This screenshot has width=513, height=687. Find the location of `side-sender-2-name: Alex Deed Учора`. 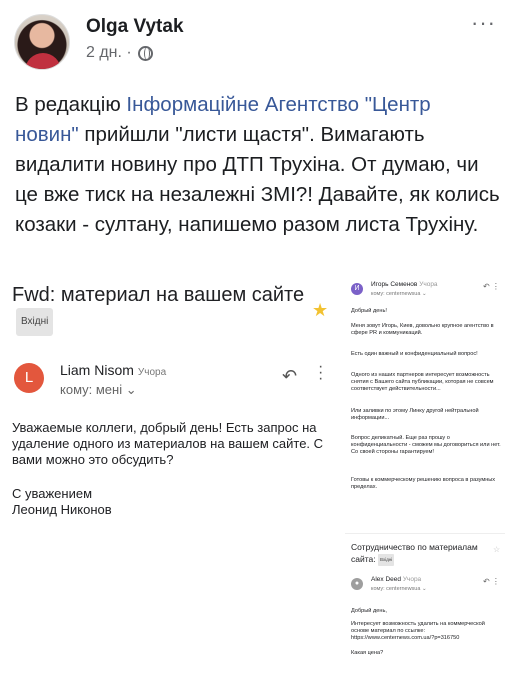

side-sender-2-name: Alex Deed Учора is located at coordinates (396, 579).